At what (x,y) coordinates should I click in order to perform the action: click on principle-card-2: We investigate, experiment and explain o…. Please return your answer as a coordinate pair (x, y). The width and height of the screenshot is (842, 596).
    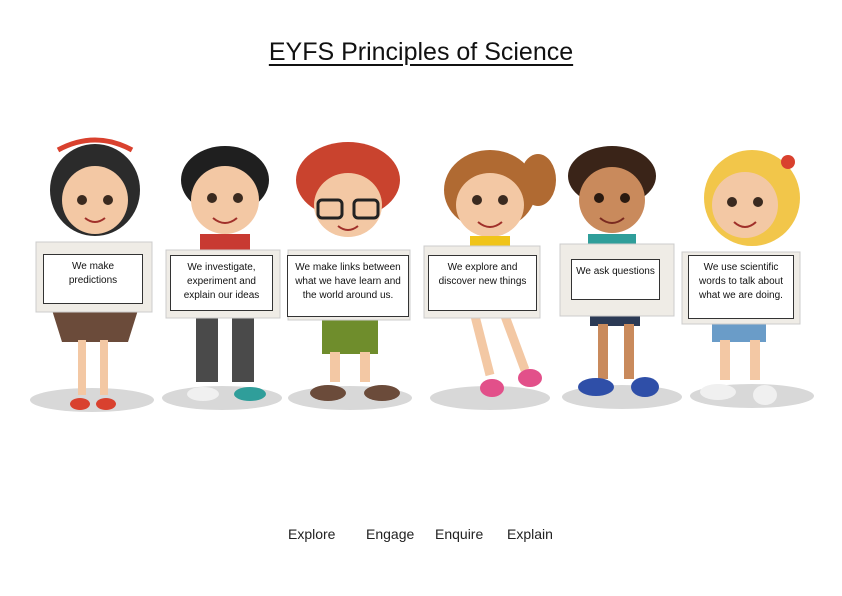
    Looking at the image, I should click on (221, 283).